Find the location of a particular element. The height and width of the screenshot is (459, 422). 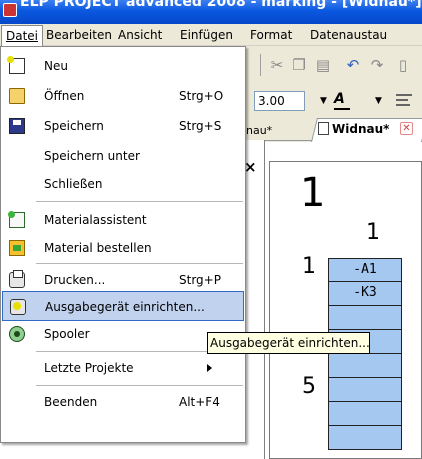

menu-format: Format is located at coordinates (271, 35).